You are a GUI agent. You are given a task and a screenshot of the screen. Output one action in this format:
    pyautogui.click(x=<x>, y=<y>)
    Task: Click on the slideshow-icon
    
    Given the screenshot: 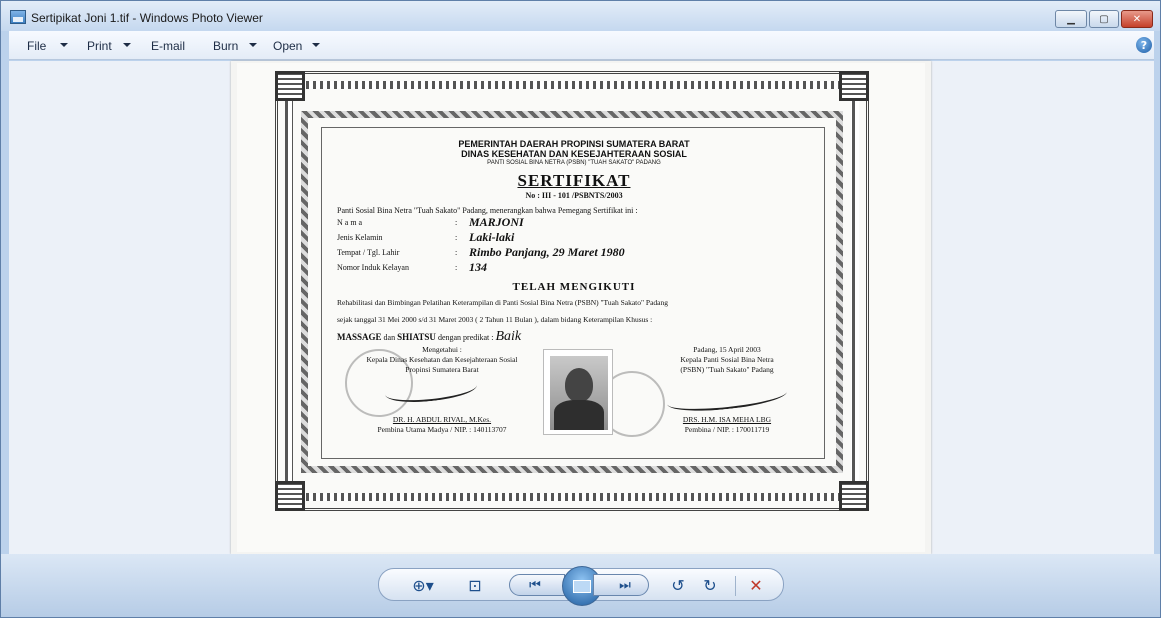 What is the action you would take?
    pyautogui.click(x=582, y=586)
    